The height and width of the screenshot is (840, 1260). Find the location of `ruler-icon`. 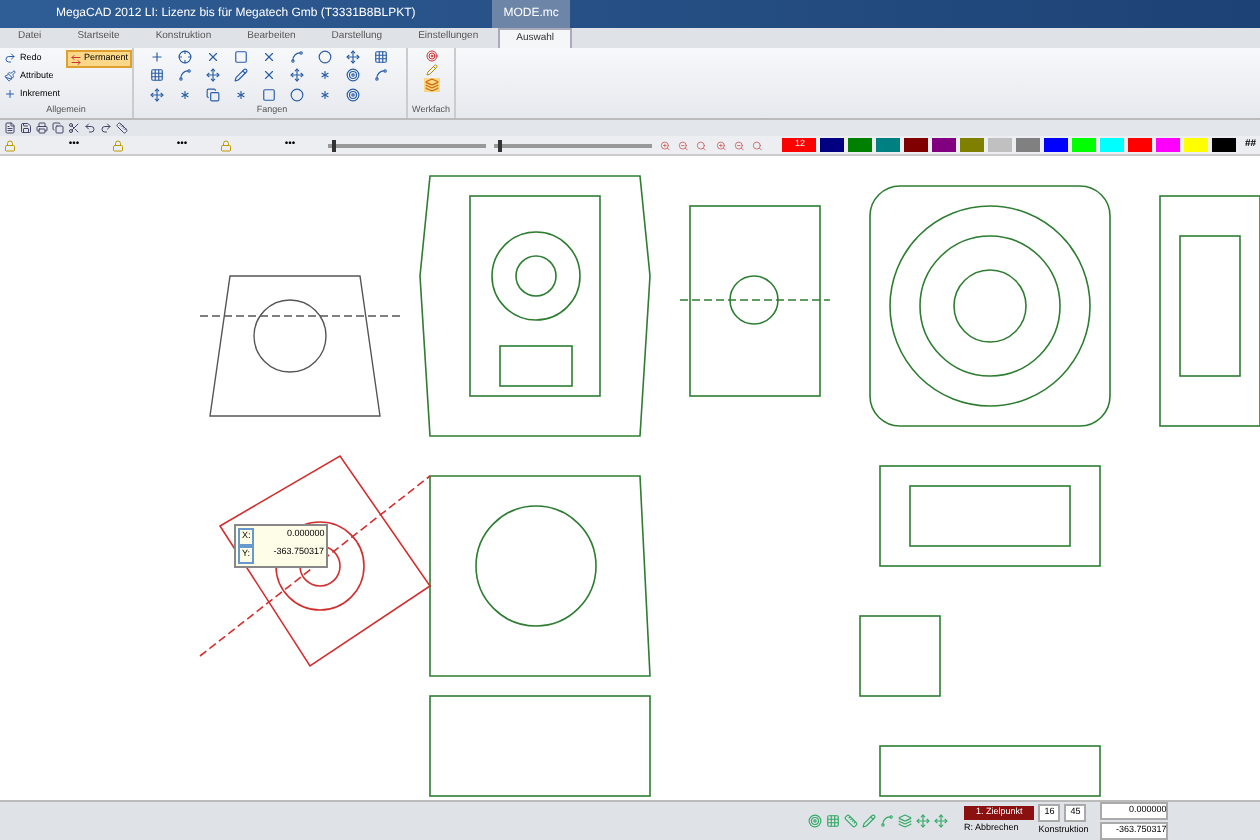

ruler-icon is located at coordinates (122, 128).